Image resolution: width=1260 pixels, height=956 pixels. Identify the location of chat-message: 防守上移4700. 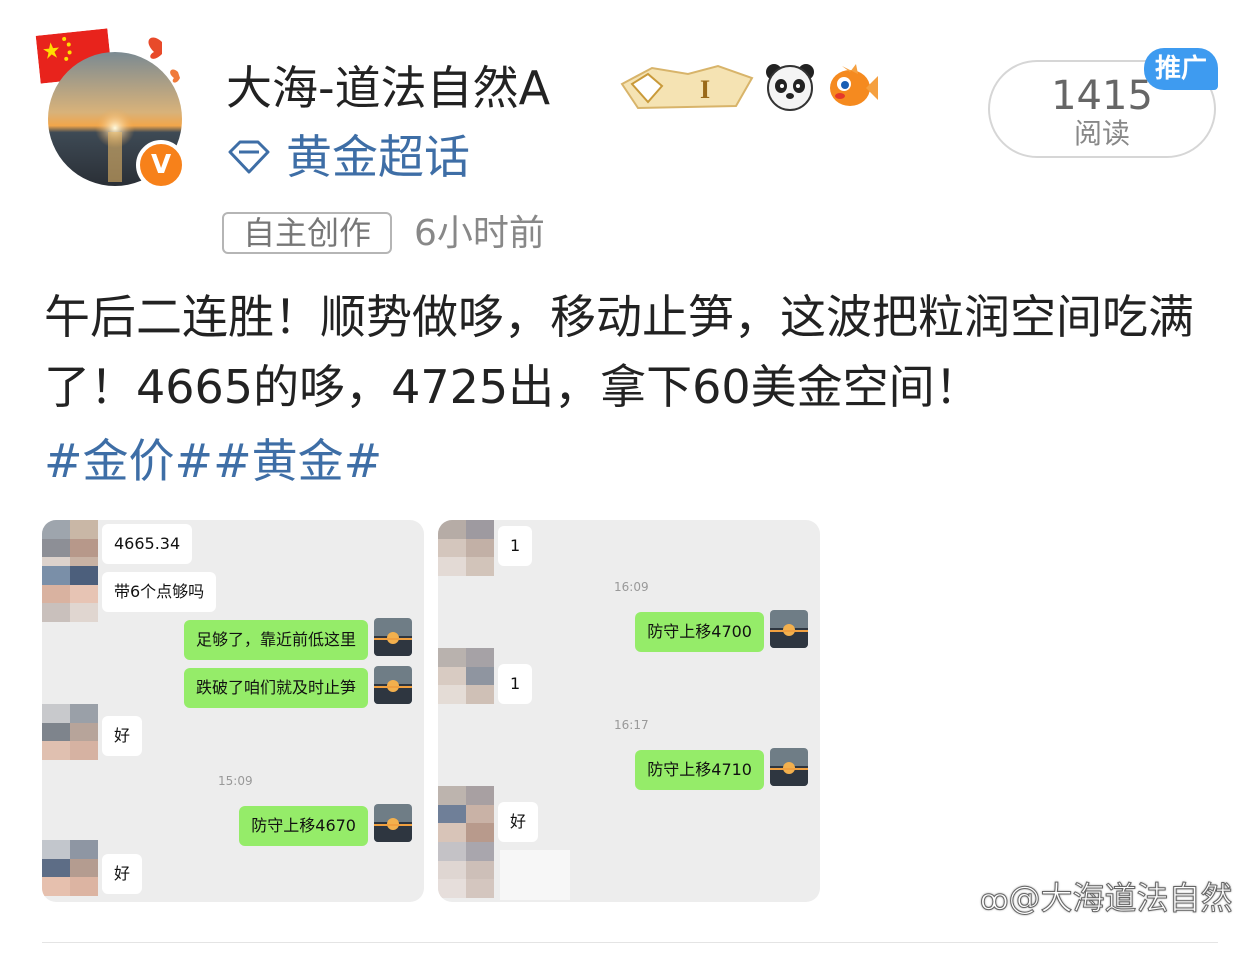
(699, 632).